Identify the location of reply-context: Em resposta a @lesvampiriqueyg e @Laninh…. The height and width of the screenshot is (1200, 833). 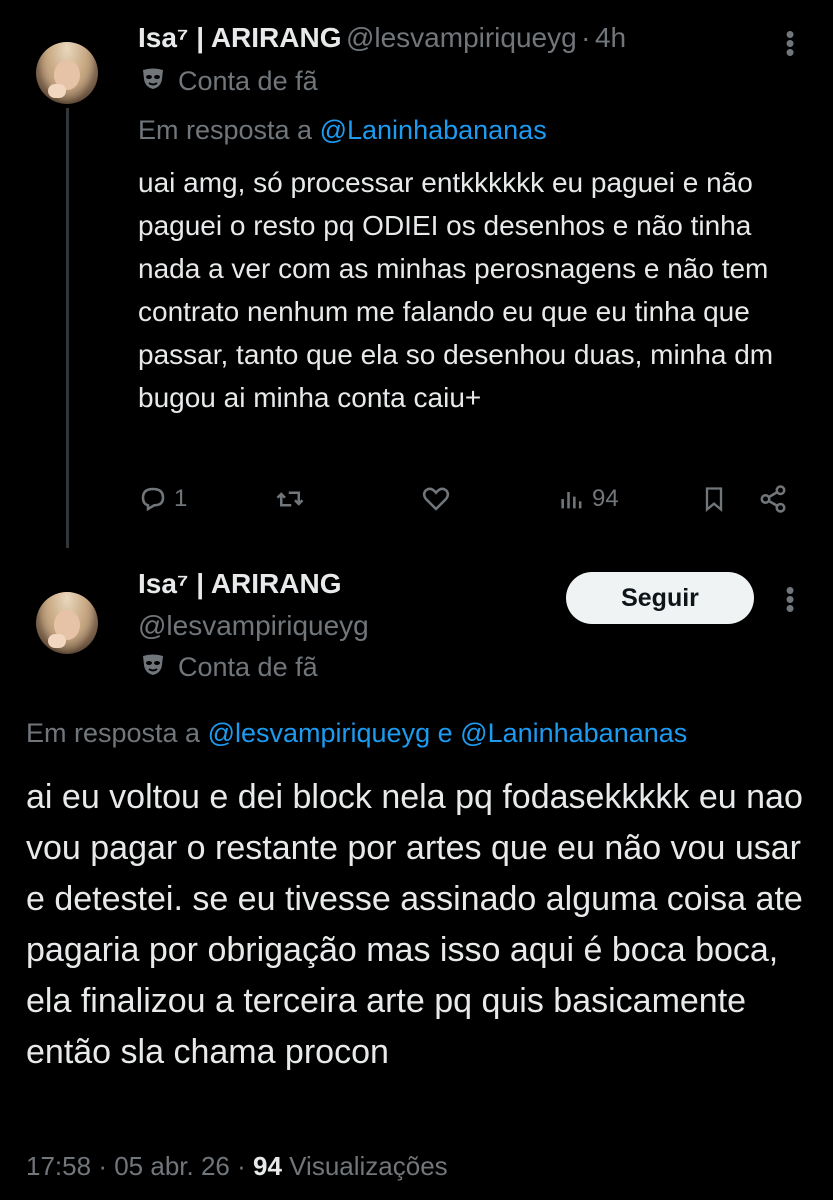
(356, 733).